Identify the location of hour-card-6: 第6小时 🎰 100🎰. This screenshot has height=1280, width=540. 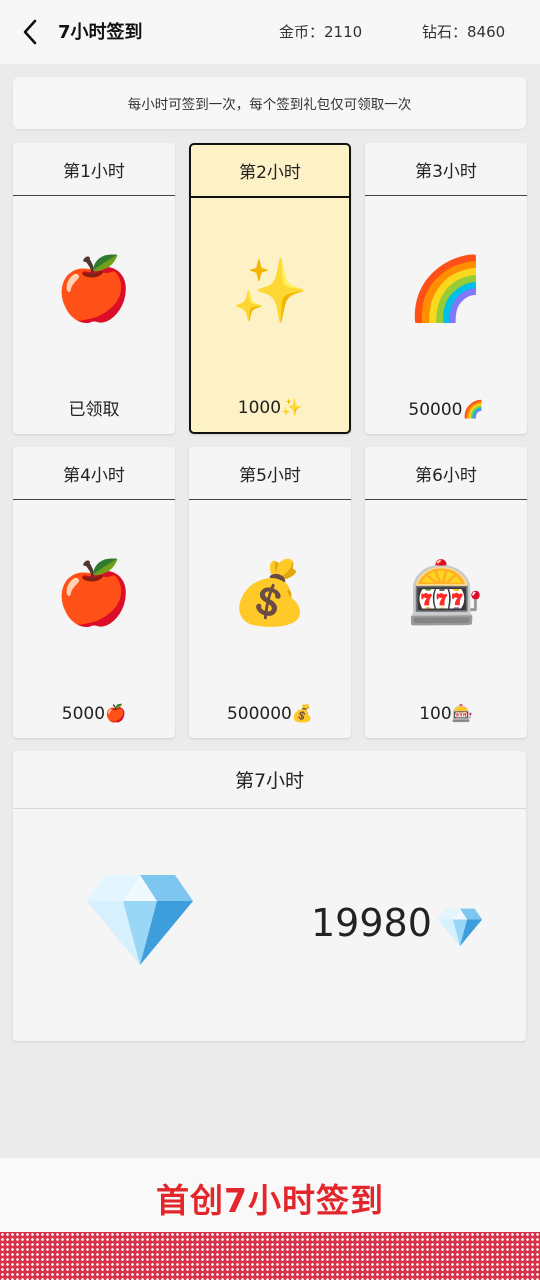
(446, 592).